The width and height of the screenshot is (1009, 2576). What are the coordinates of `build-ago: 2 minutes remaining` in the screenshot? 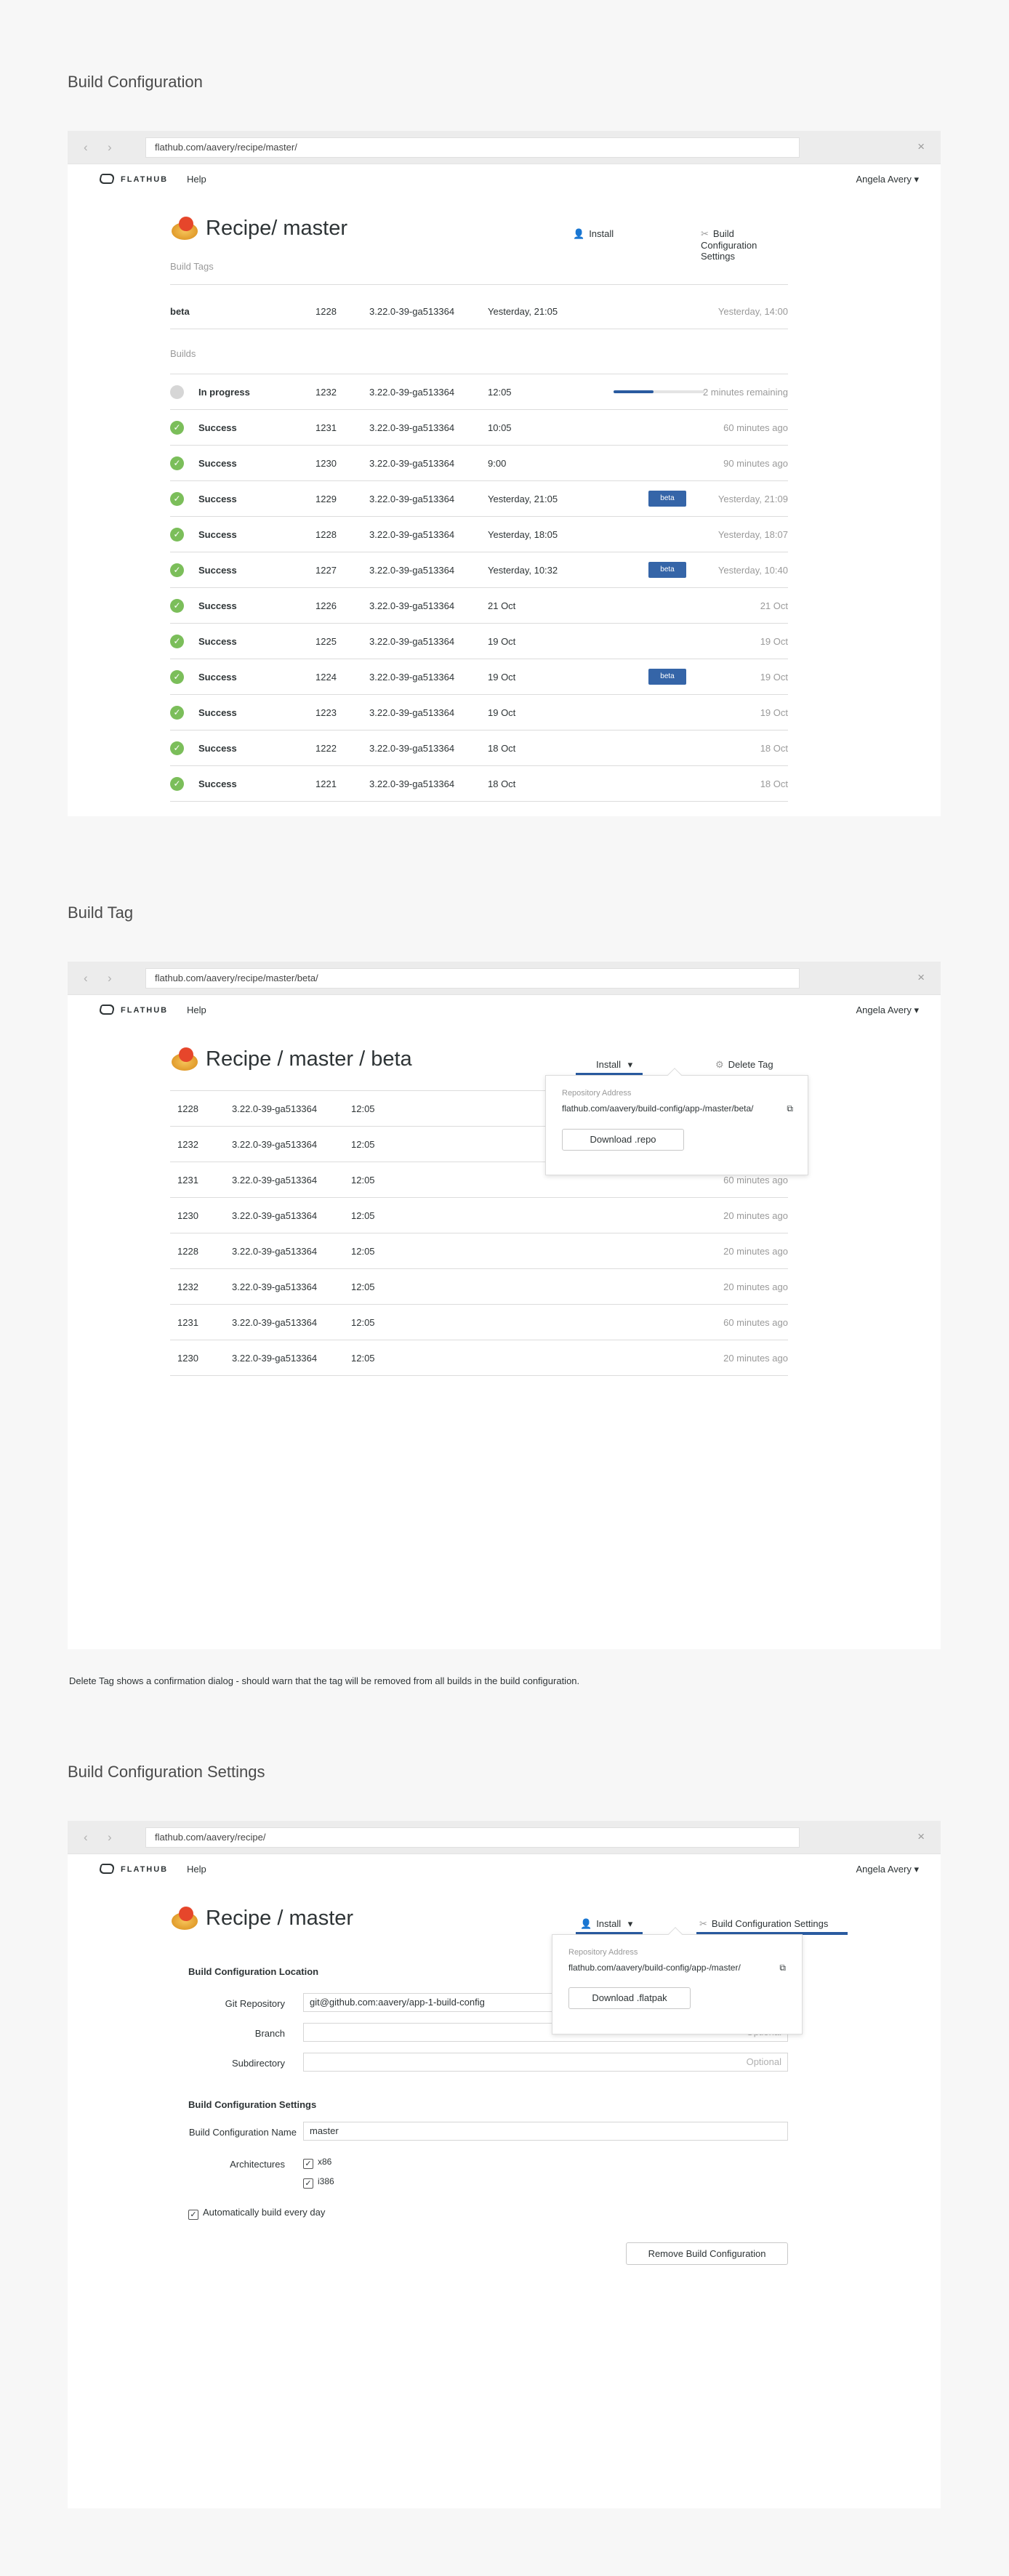 It's located at (745, 392).